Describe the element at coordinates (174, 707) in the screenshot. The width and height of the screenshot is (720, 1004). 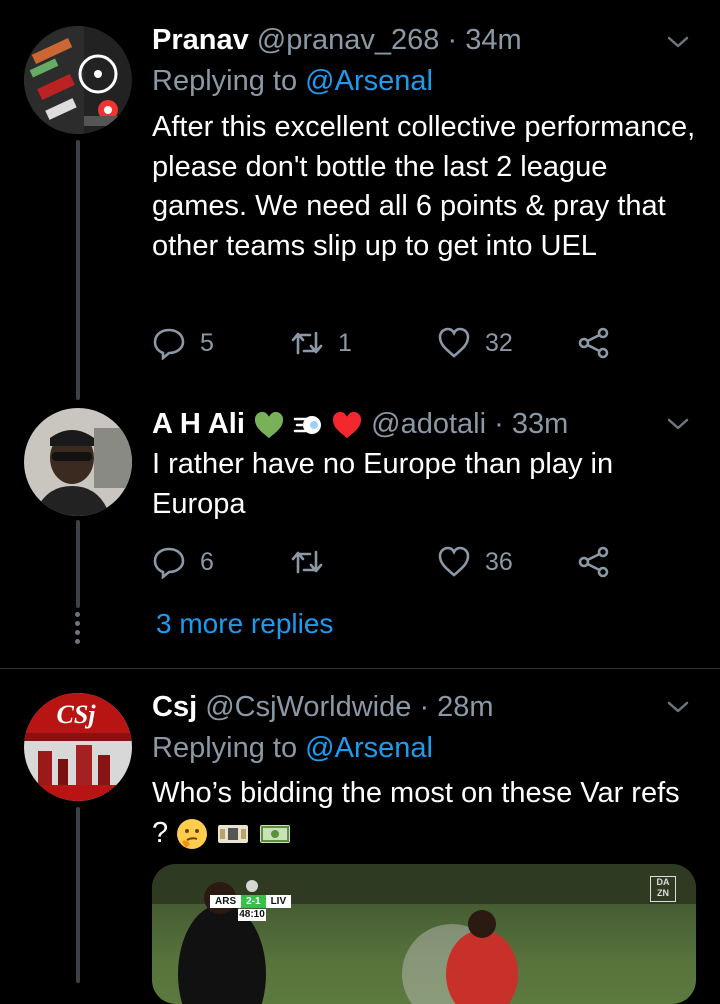
I see `display-name: Csj` at that location.